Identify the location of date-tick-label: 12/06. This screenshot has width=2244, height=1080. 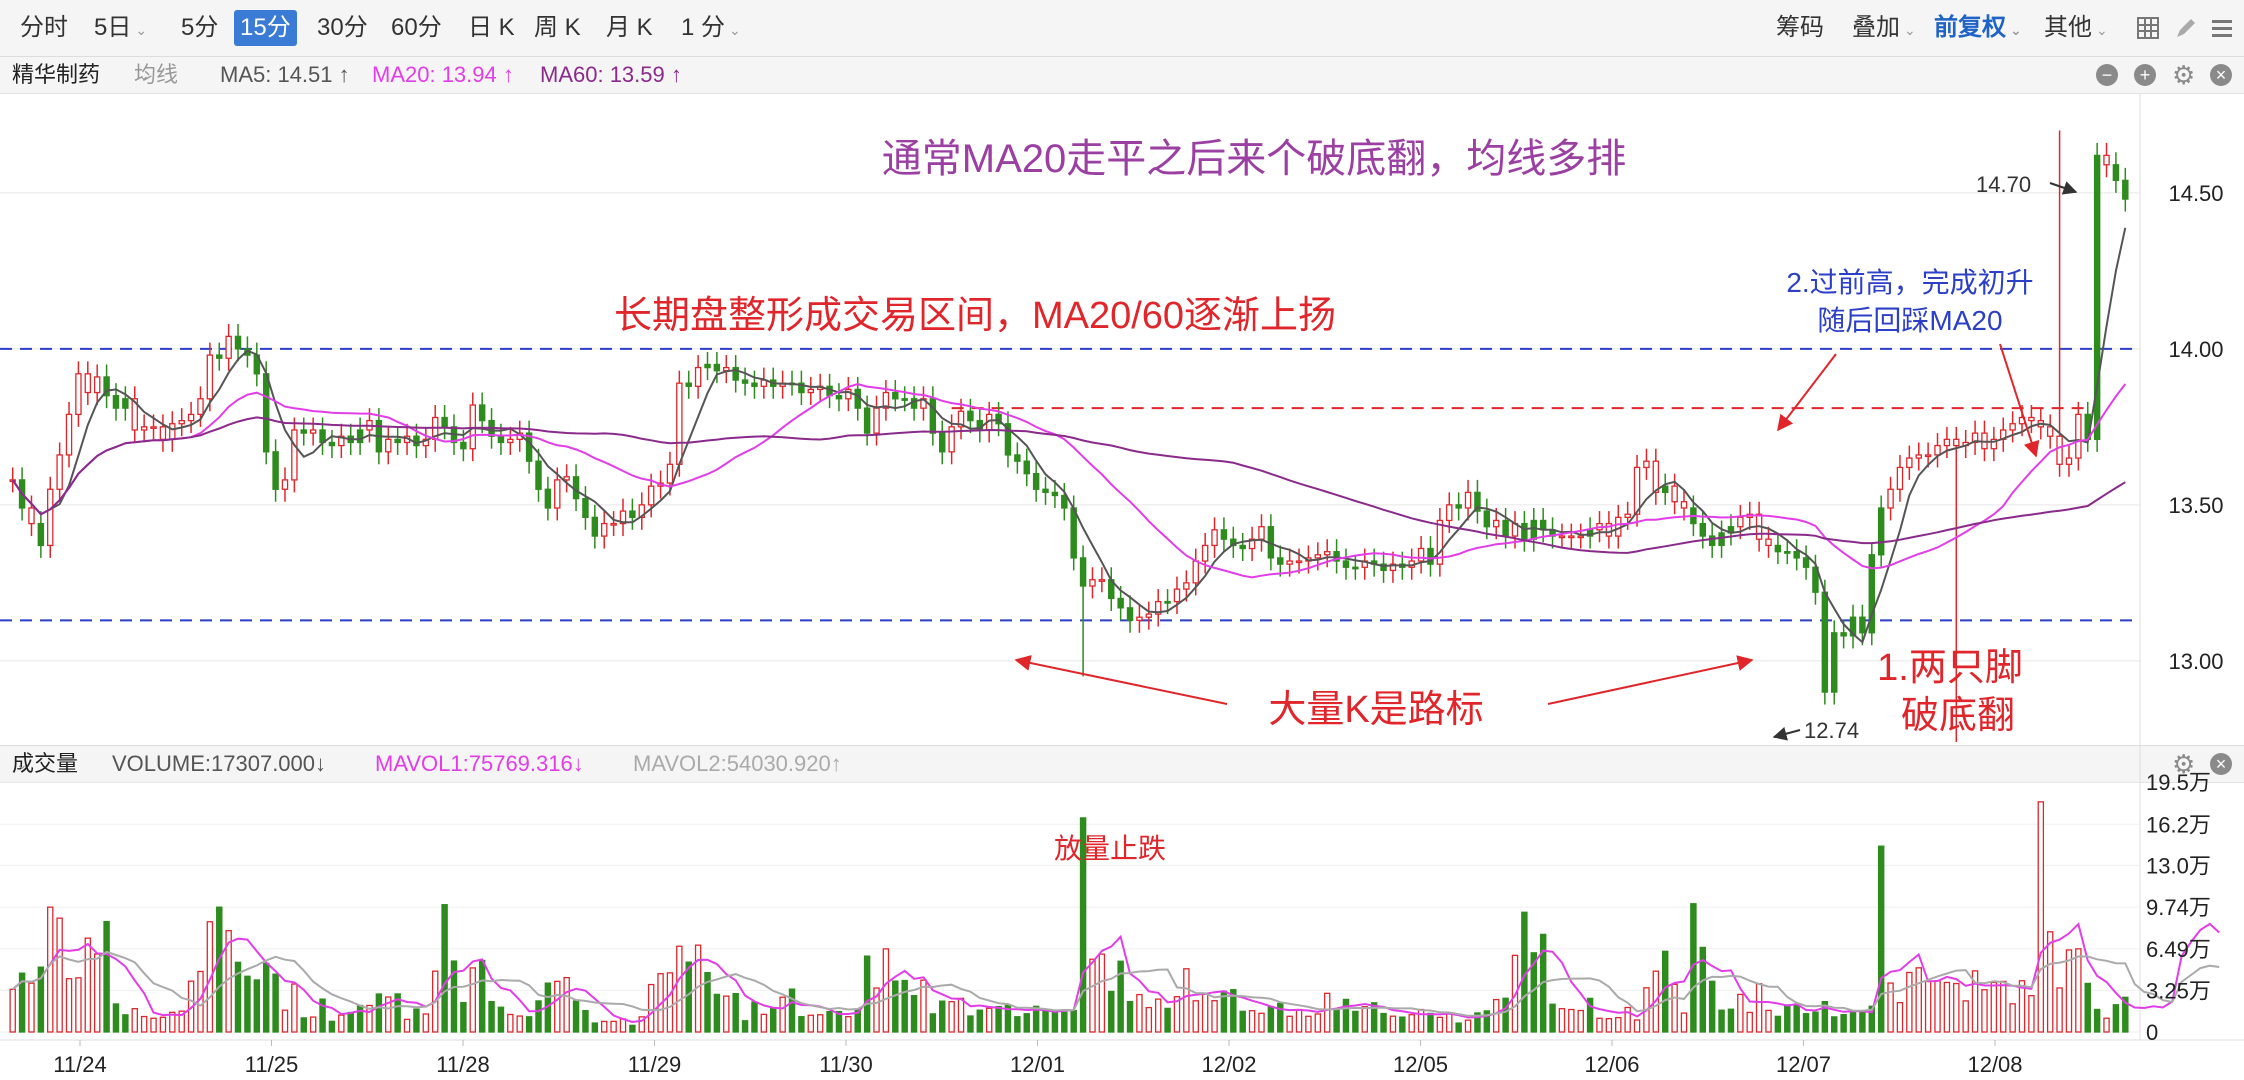
(1611, 1064).